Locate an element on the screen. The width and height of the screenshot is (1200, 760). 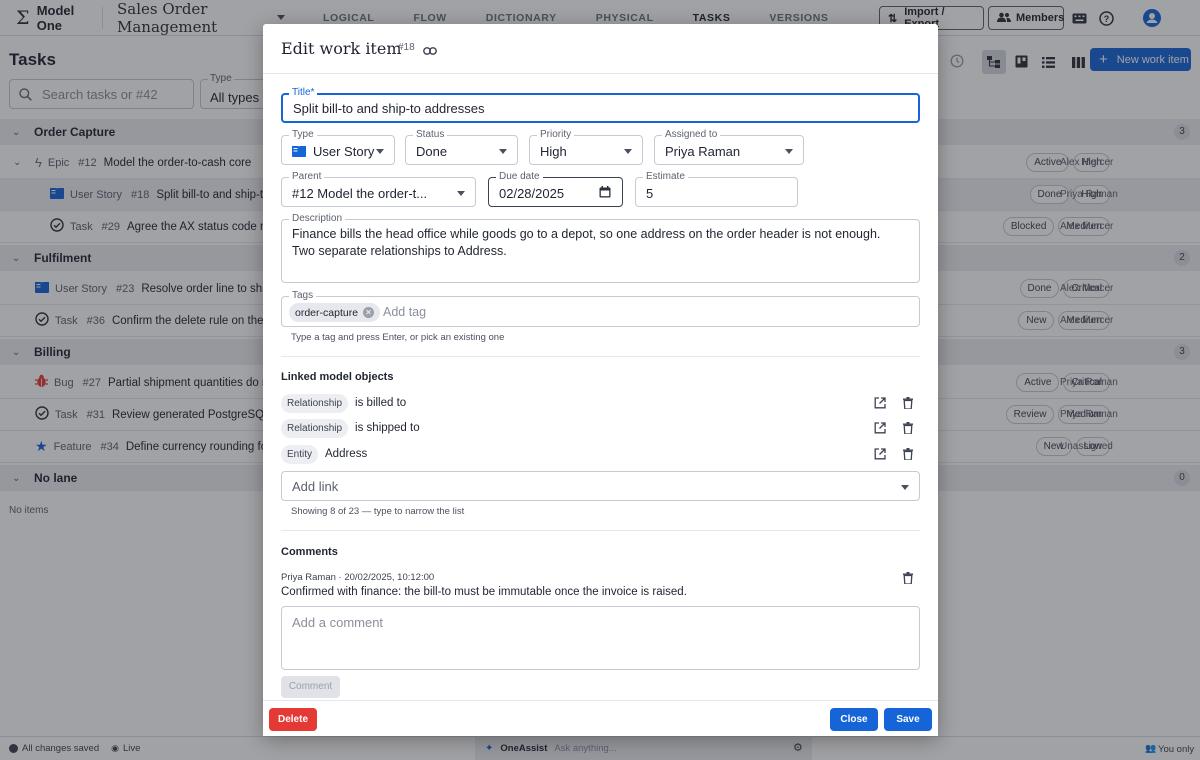
link-name: Address is located at coordinates (346, 454).